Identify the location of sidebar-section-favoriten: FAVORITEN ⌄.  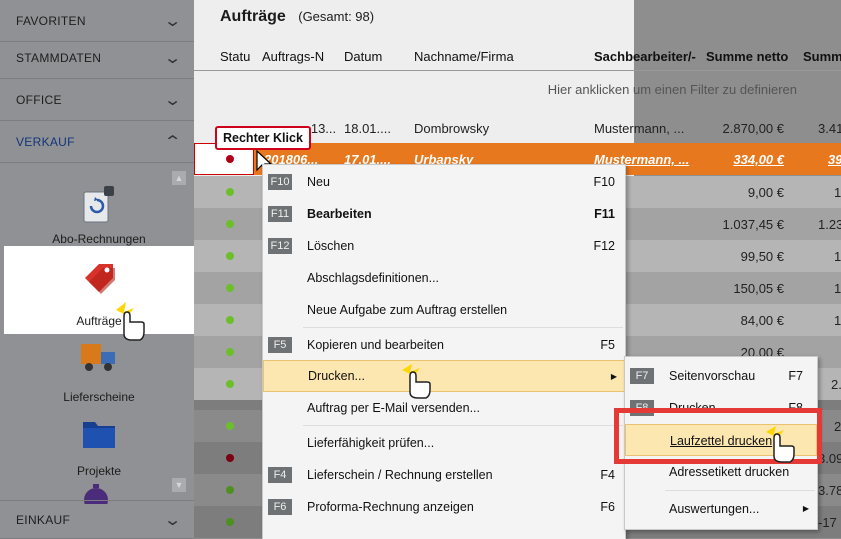
(97, 21).